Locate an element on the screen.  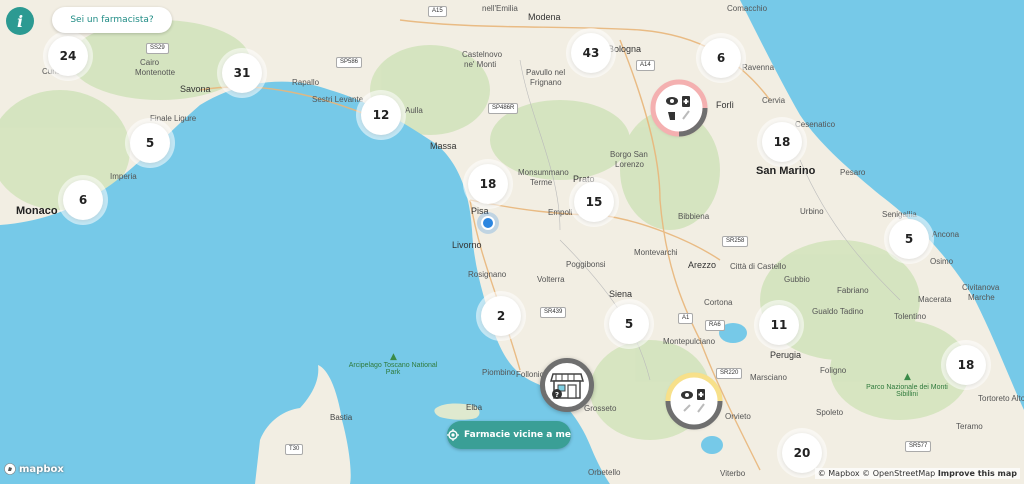
place-label: nell'Emilia is located at coordinates (500, 8).